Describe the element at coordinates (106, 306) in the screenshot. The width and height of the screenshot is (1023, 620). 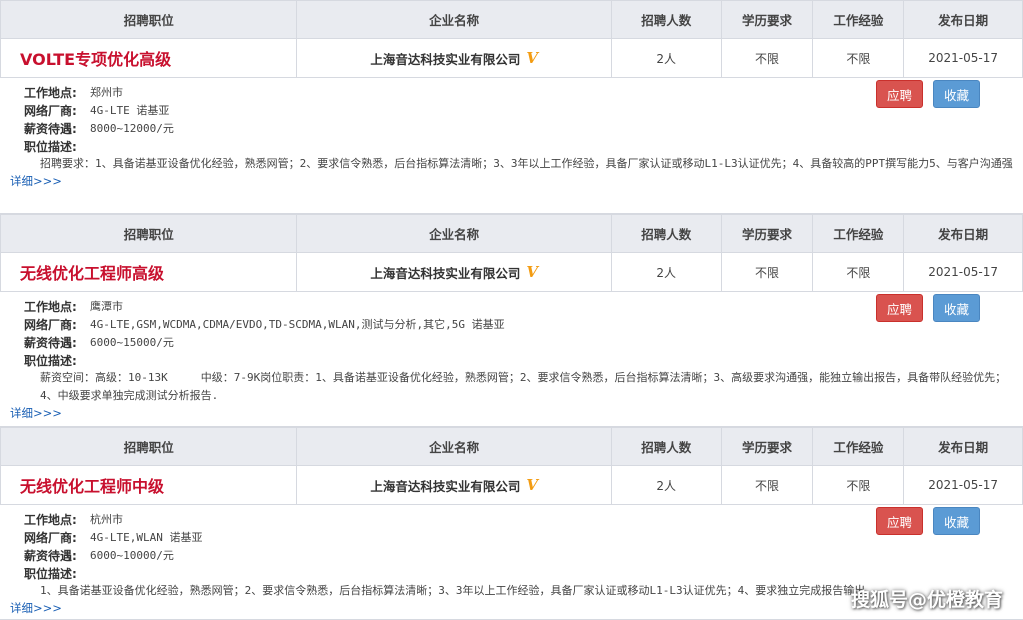
I see `location-value: 鹰潭市` at that location.